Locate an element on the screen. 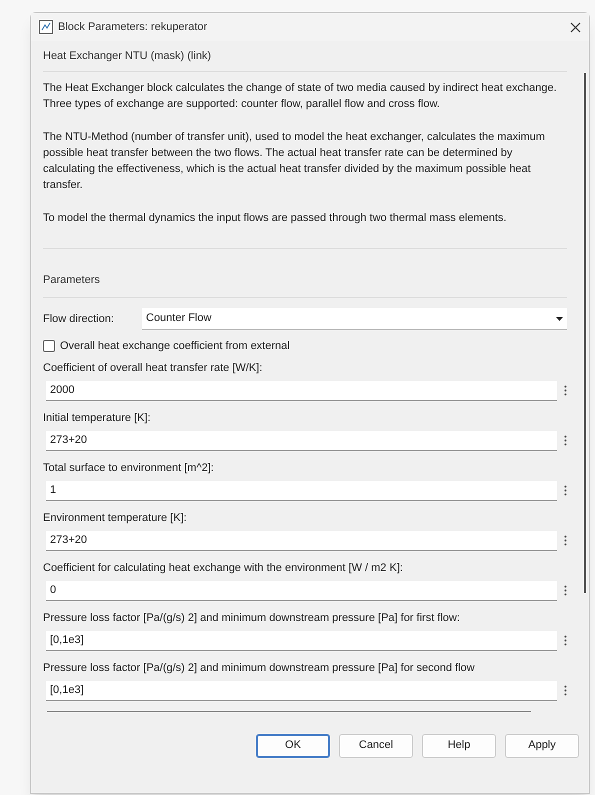 Image resolution: width=595 pixels, height=795 pixels. field-label: Coefficient for calculating heat exchange with the environment [W / m2 K]: is located at coordinates (223, 567).